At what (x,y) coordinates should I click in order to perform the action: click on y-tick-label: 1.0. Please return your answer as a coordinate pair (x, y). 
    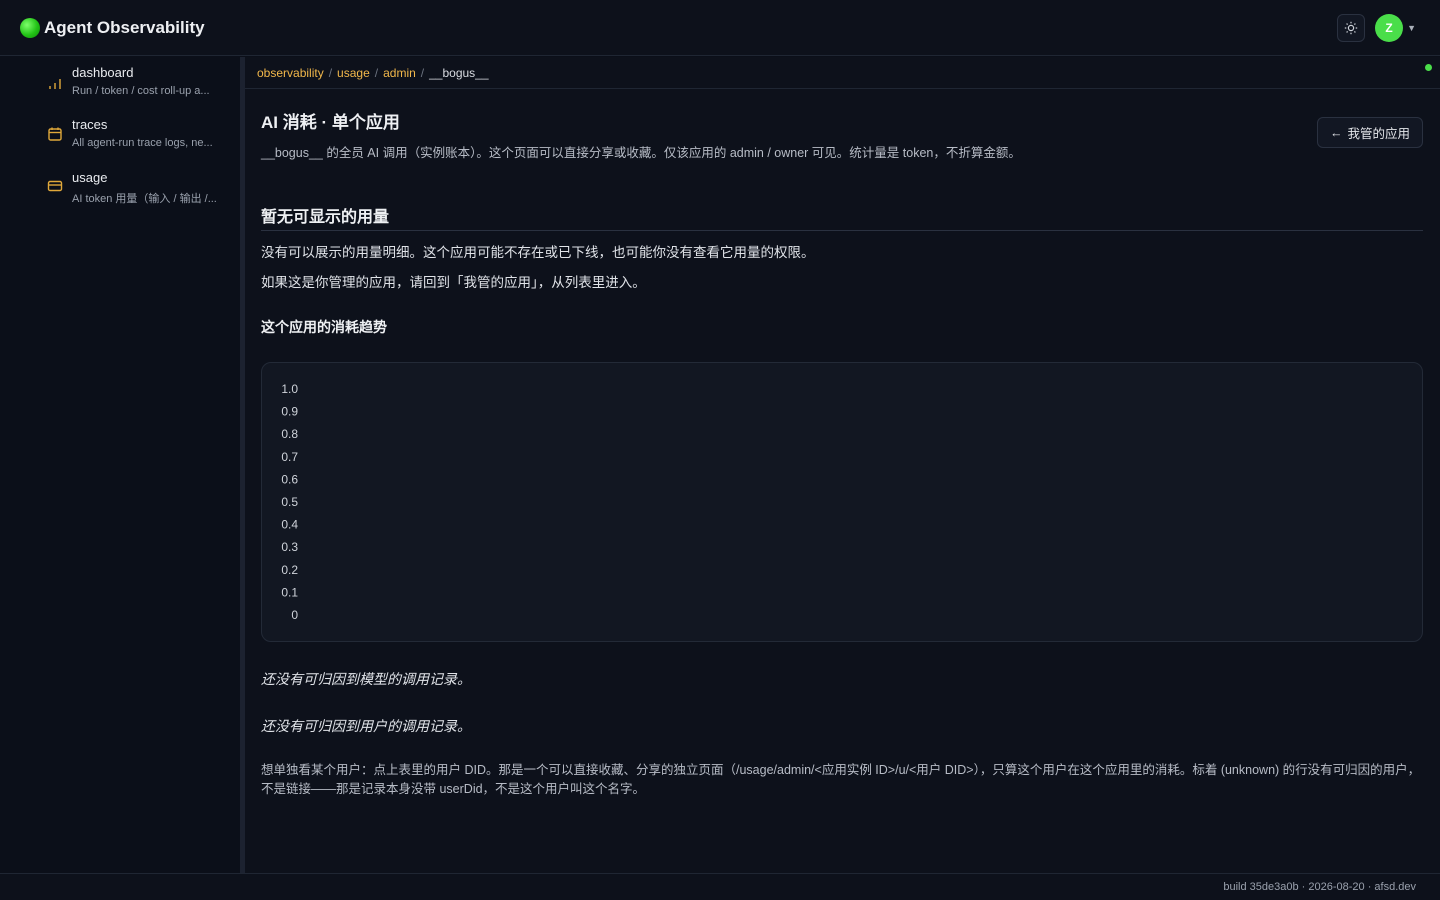
    Looking at the image, I should click on (289, 389).